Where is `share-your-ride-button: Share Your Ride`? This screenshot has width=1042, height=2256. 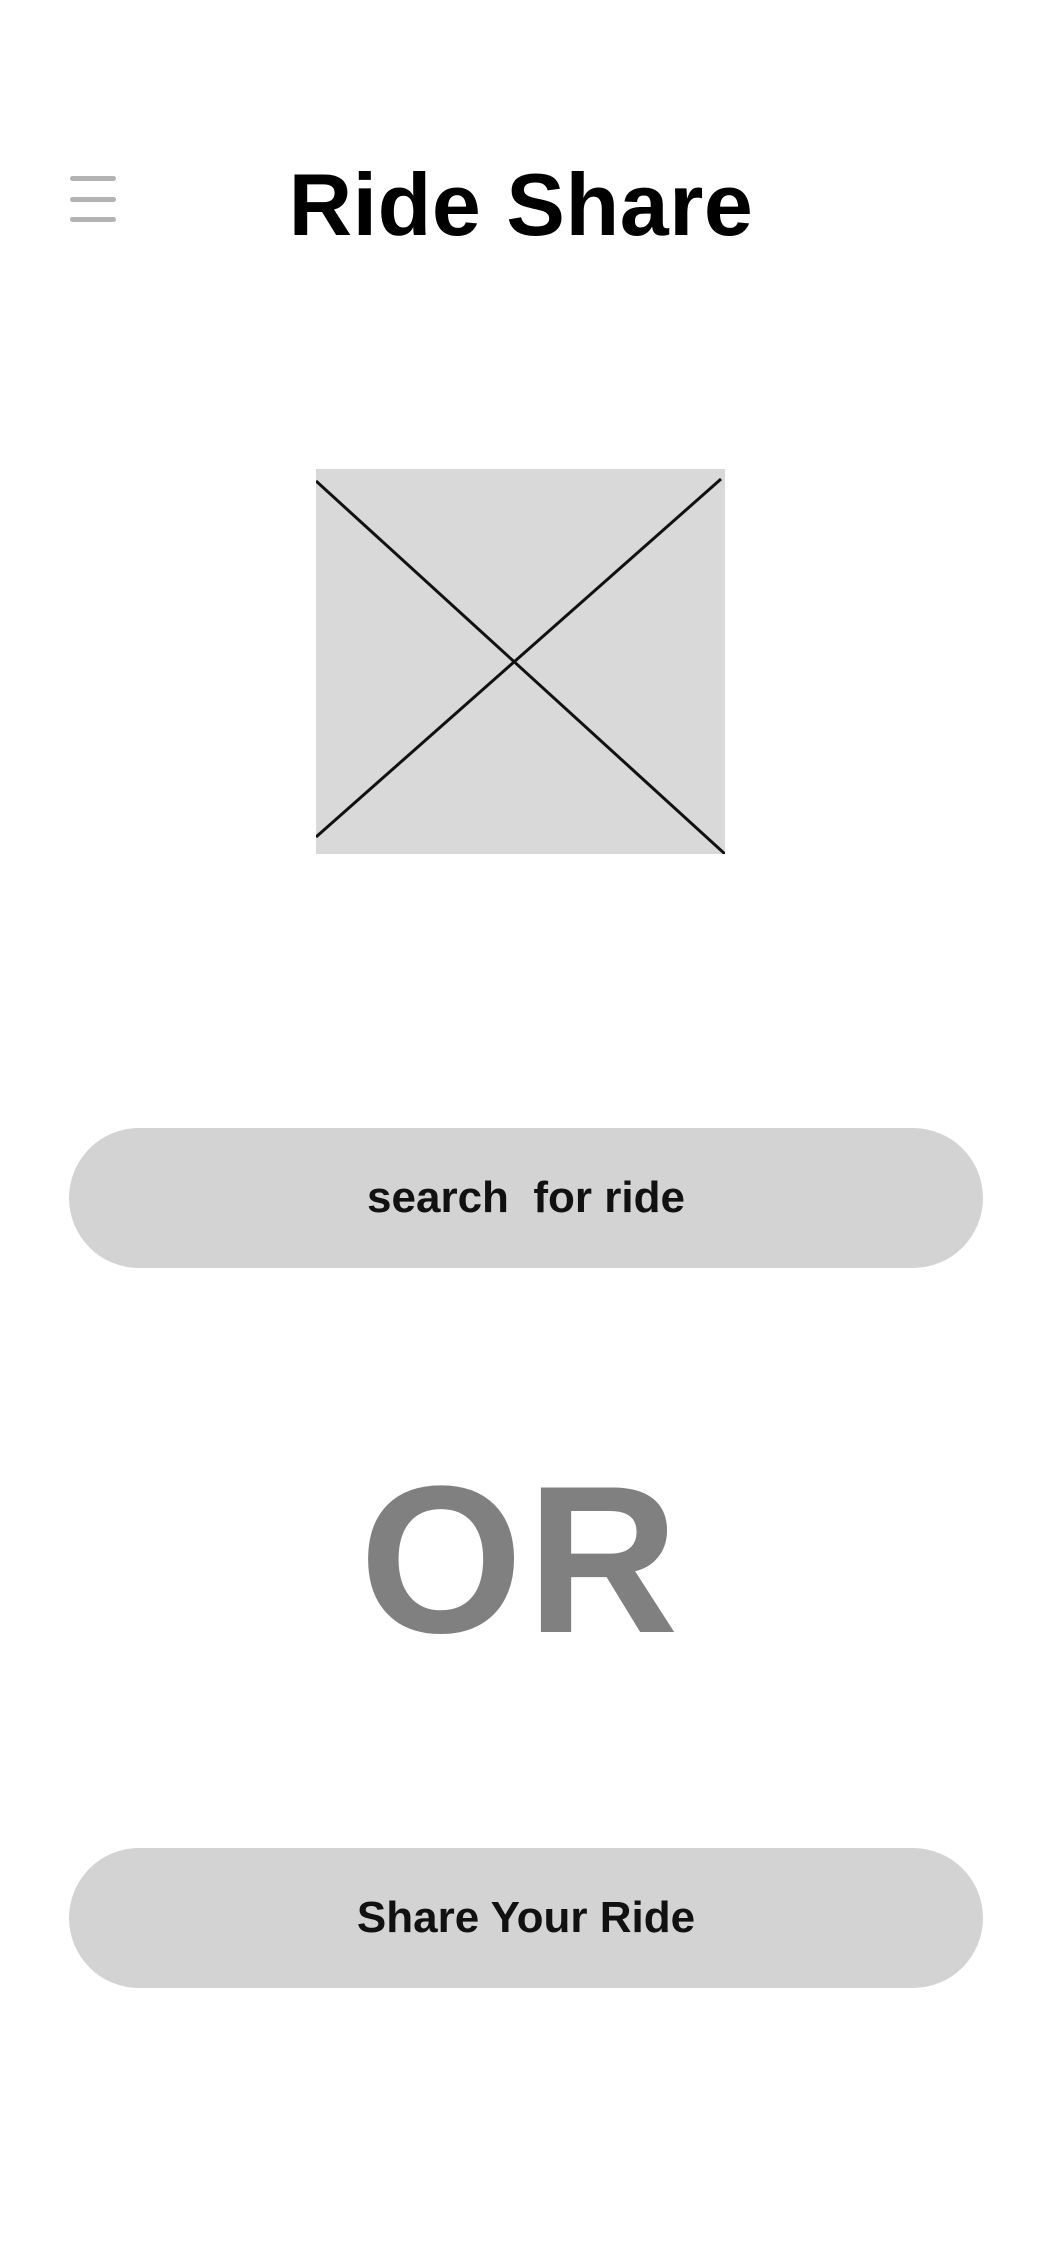
share-your-ride-button: Share Your Ride is located at coordinates (526, 1918).